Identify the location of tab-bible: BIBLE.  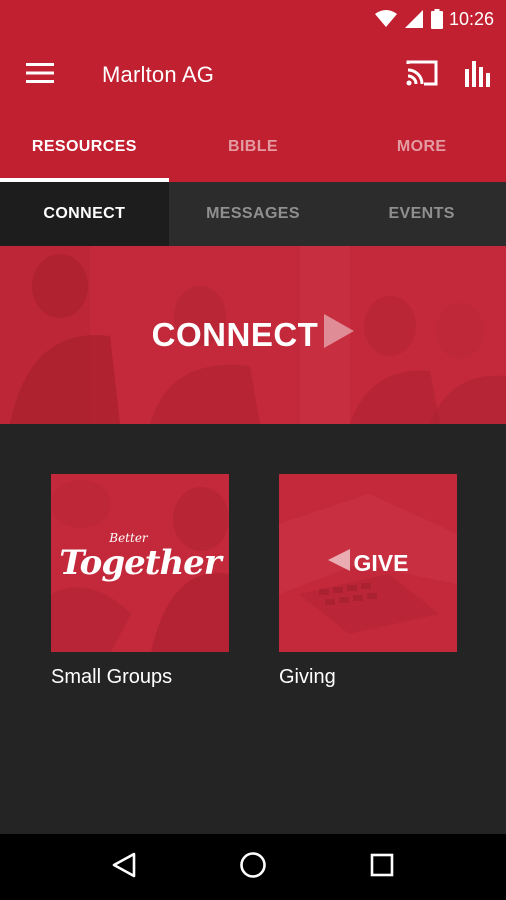
(253, 147).